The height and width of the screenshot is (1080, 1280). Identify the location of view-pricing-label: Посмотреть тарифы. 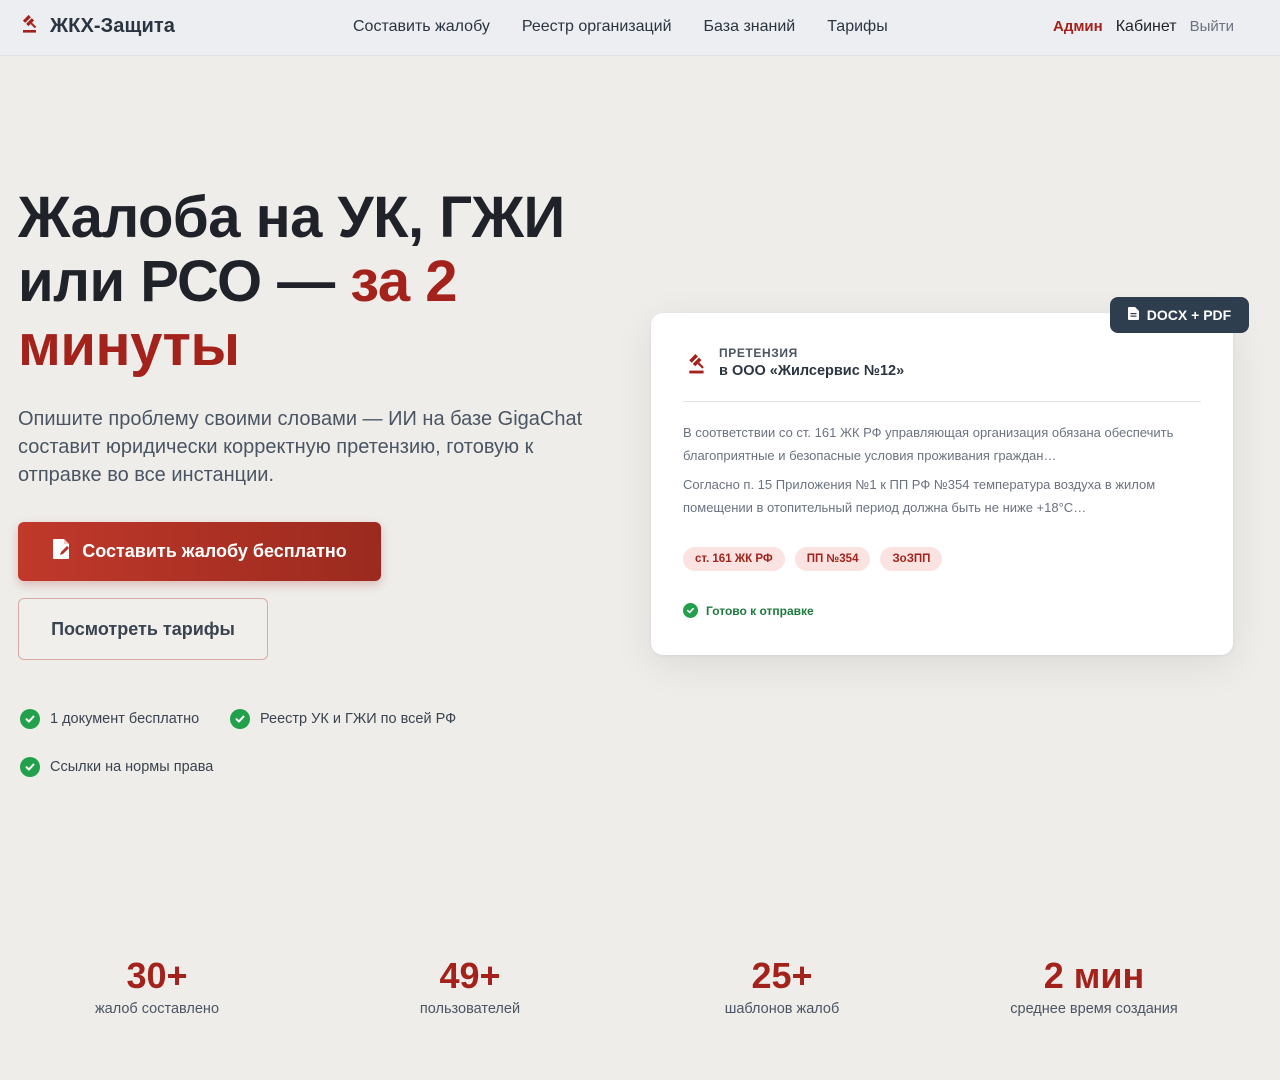
(143, 628).